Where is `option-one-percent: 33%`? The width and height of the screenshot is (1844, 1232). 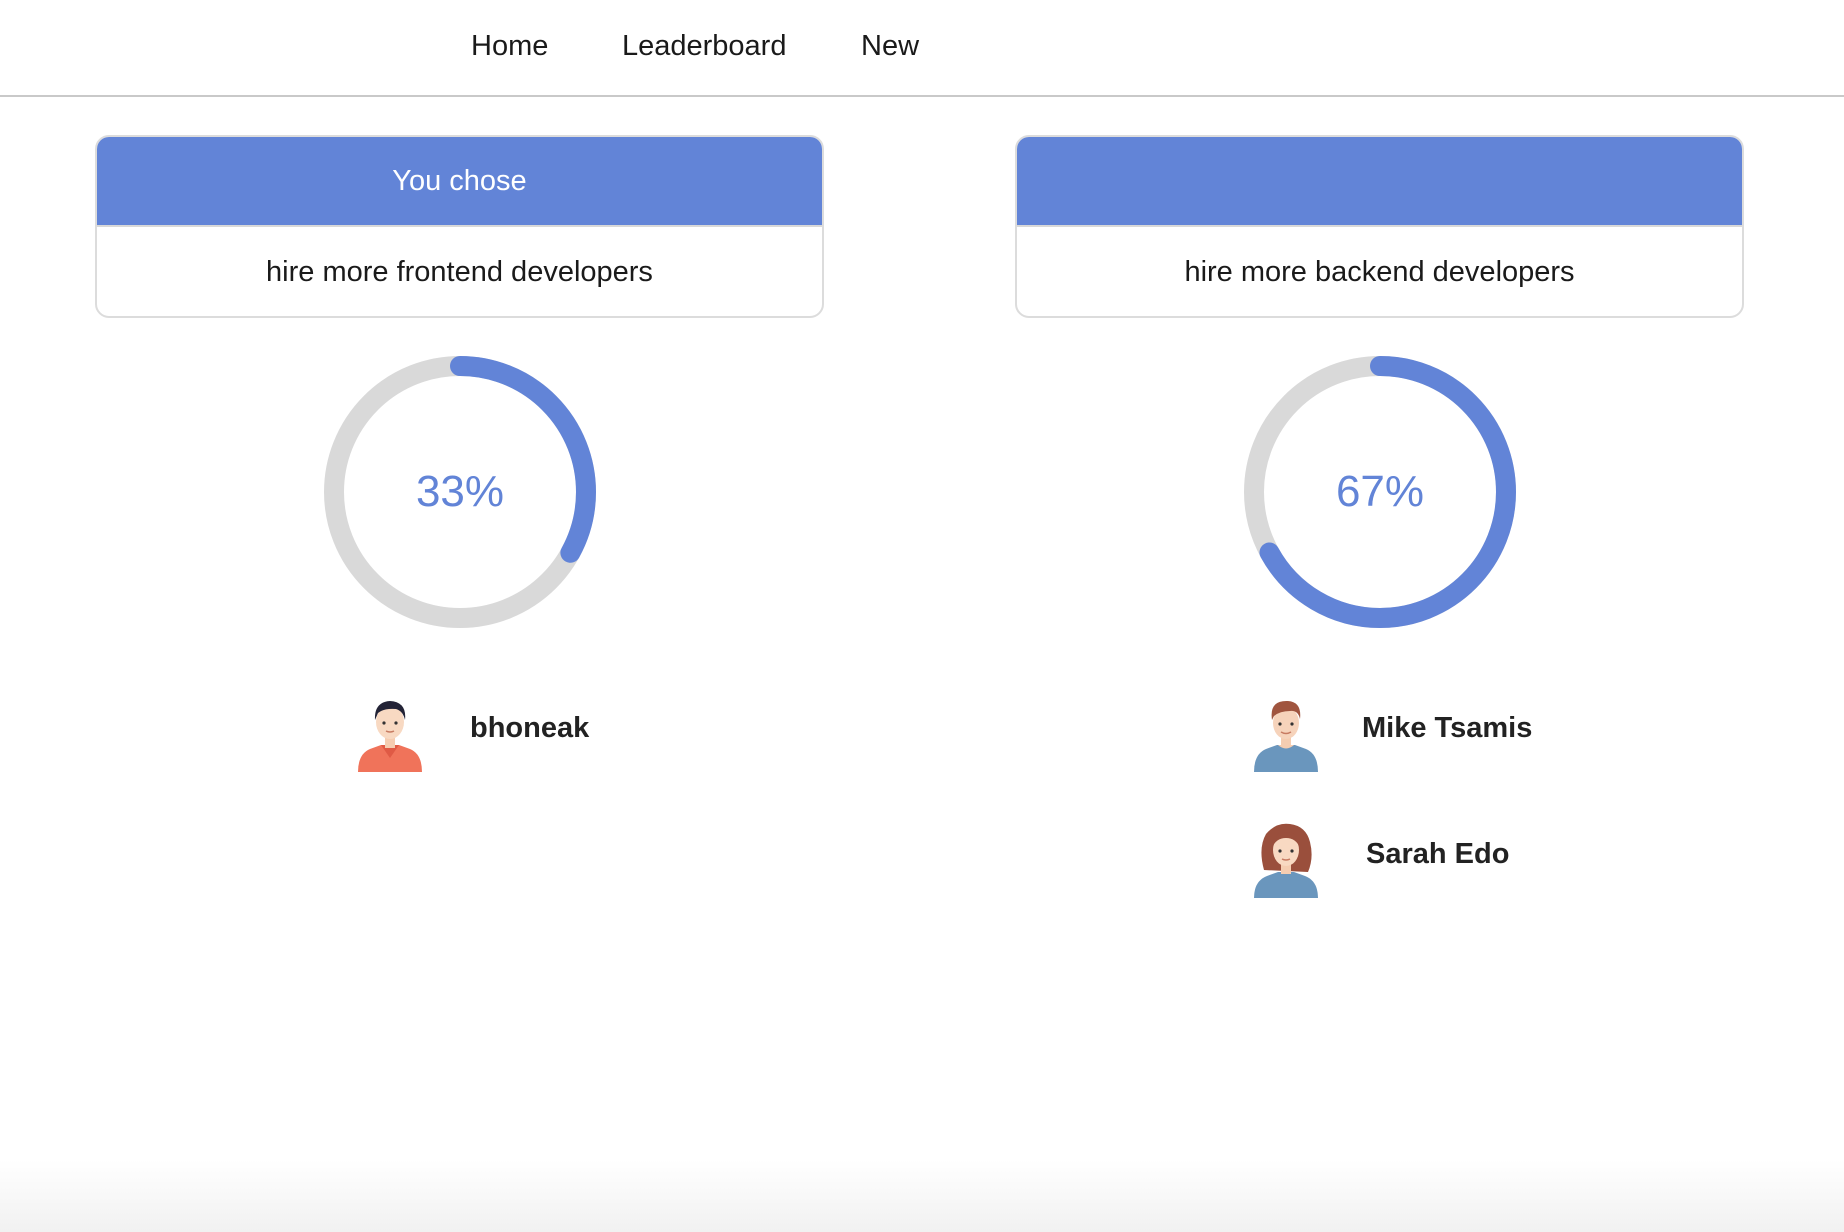
option-one-percent: 33% is located at coordinates (460, 491).